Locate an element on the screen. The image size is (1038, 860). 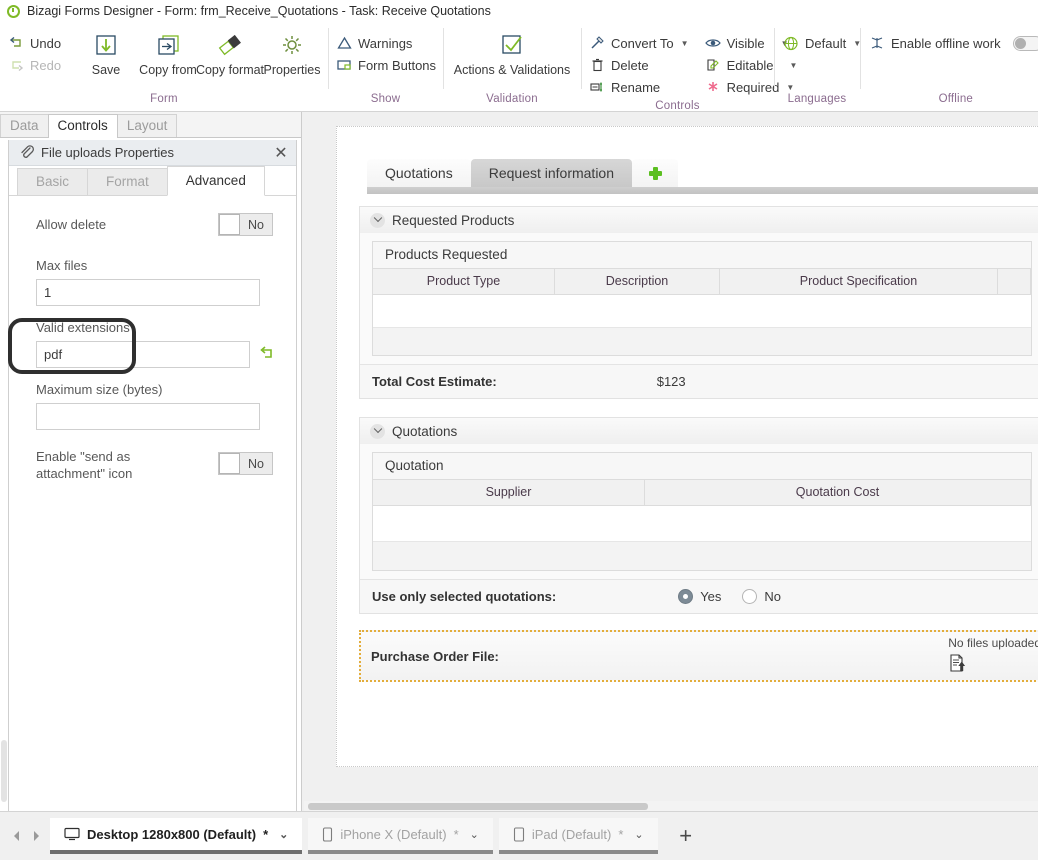
section-header: Requested Products is located at coordinates (699, 220).